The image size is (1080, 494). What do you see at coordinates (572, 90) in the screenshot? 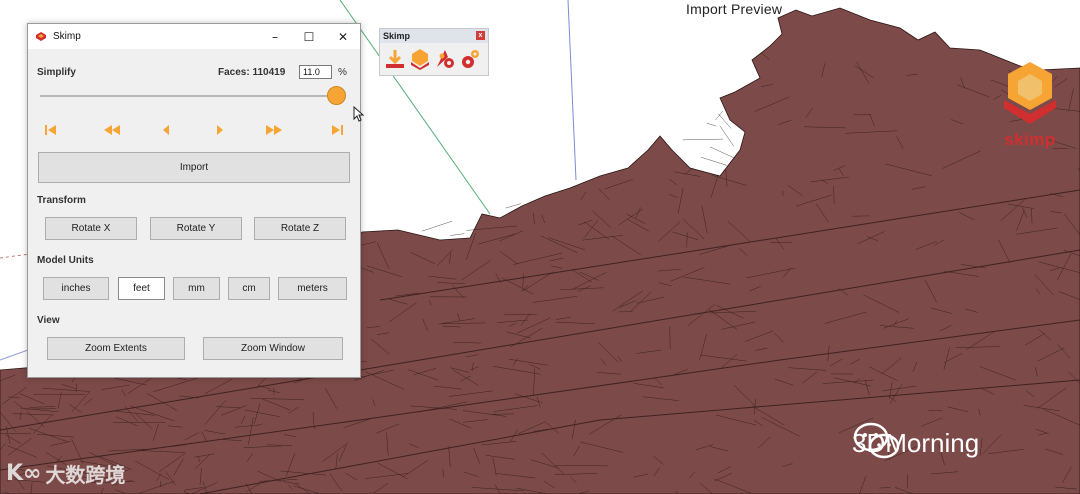
I see `blue-axis-line` at bounding box center [572, 90].